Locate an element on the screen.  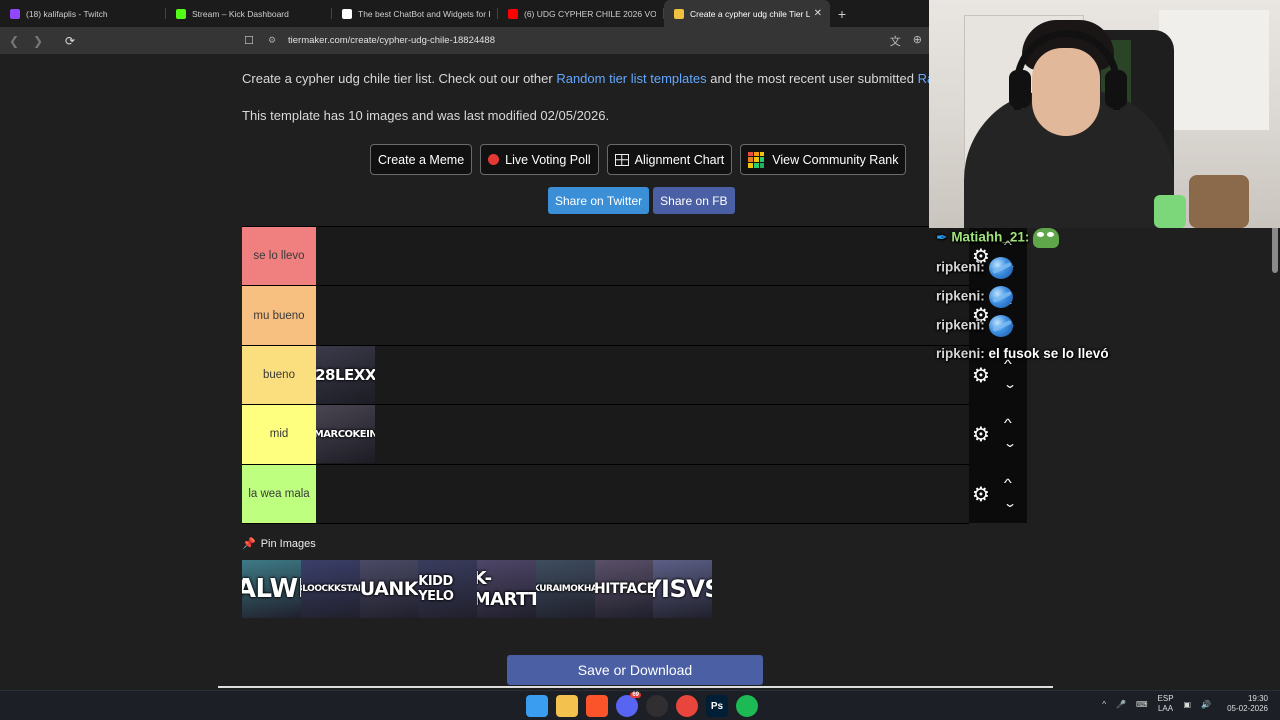
horizontal-scrollbar is located at coordinates (635, 687).